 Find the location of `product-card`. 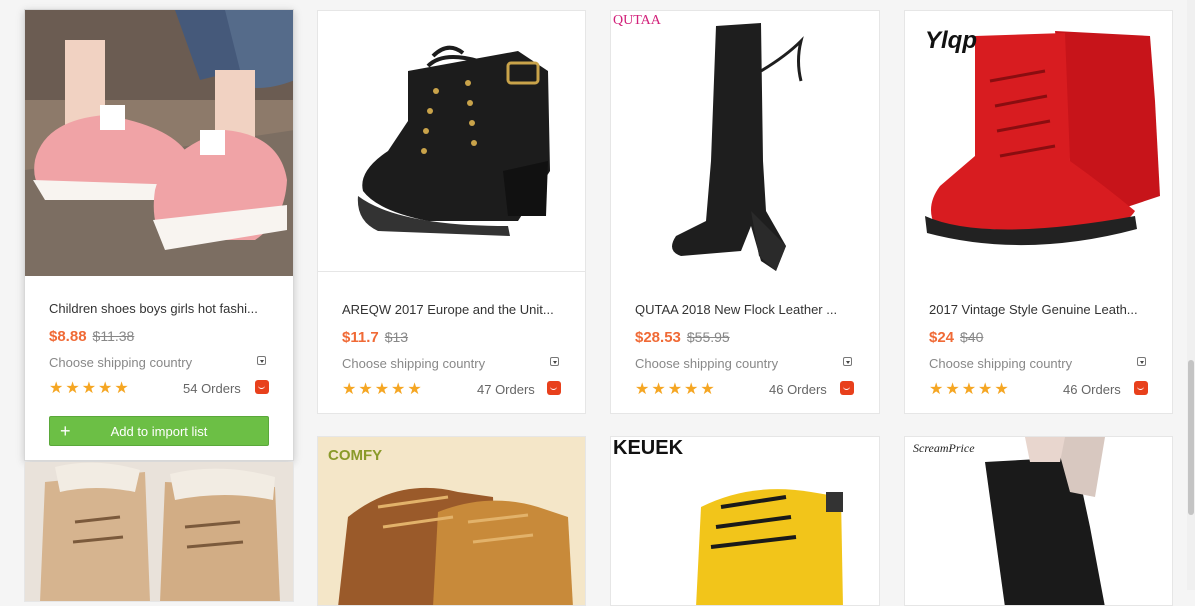

product-card is located at coordinates (159, 532).